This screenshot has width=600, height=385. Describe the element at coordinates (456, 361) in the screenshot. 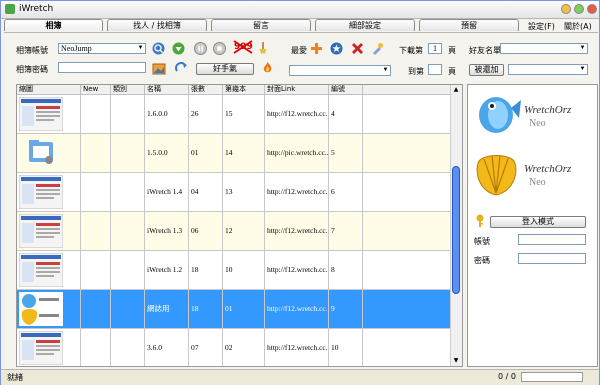

I see `scroll-down-icon: ▼` at that location.